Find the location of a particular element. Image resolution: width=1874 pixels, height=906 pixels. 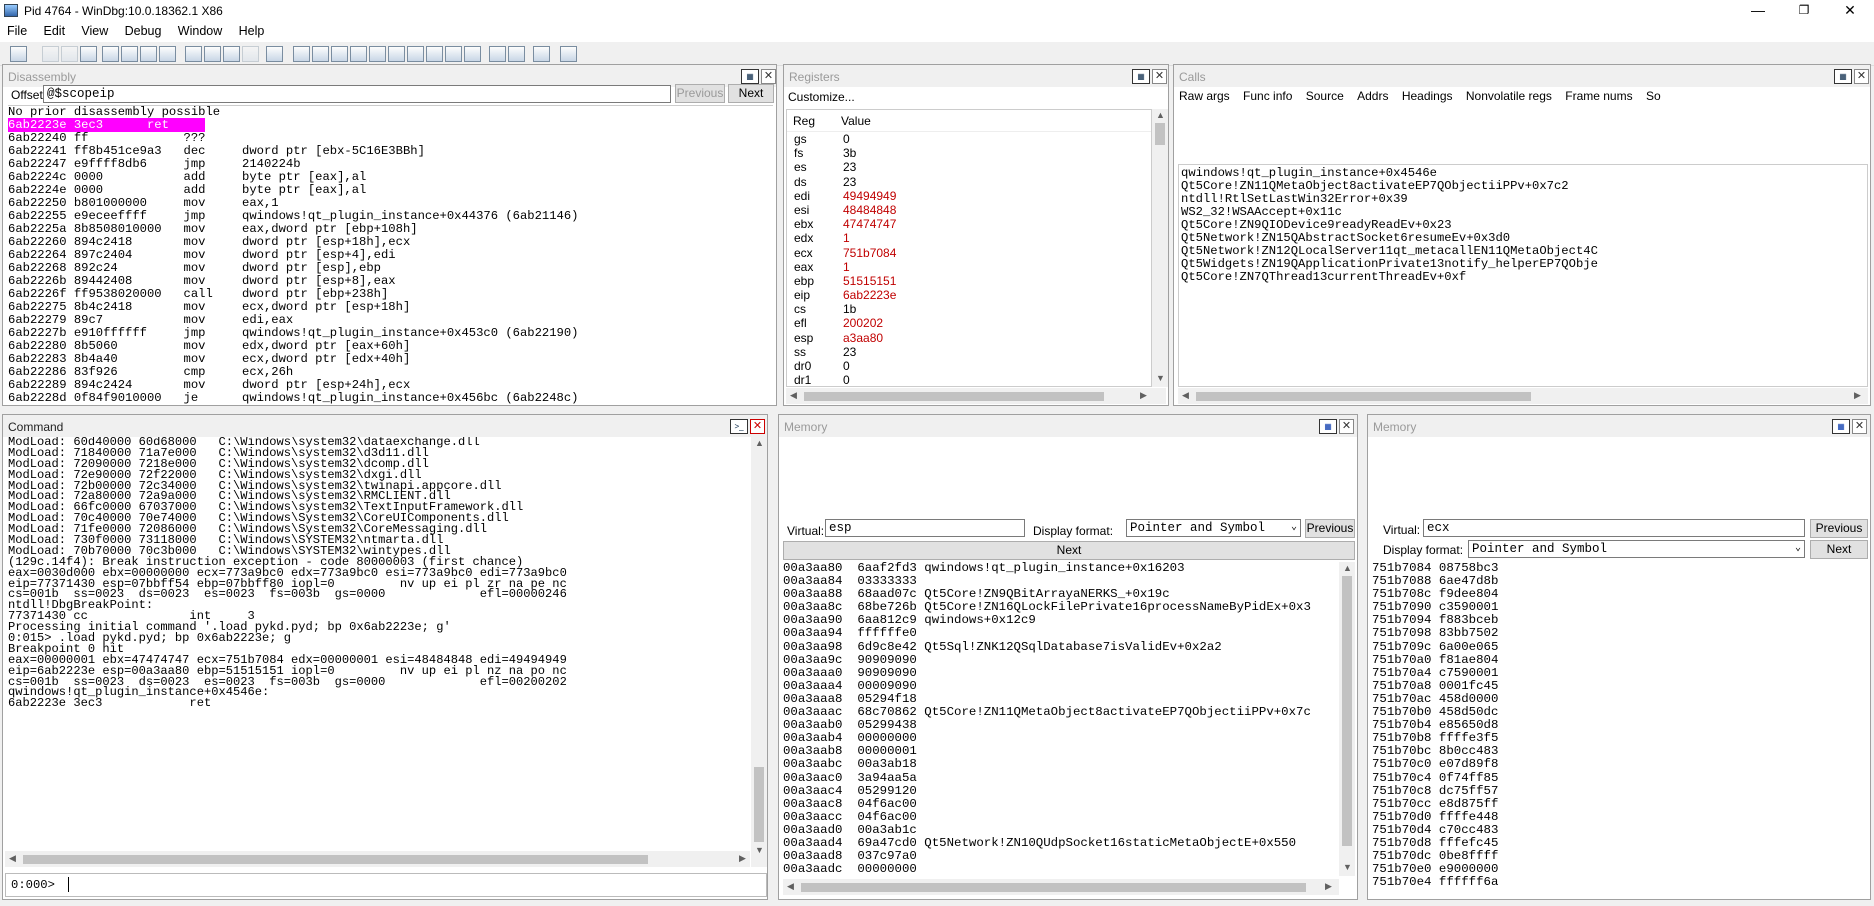

registers-vertical-scrollbar: ▲ ▼ is located at coordinates (1160, 248).